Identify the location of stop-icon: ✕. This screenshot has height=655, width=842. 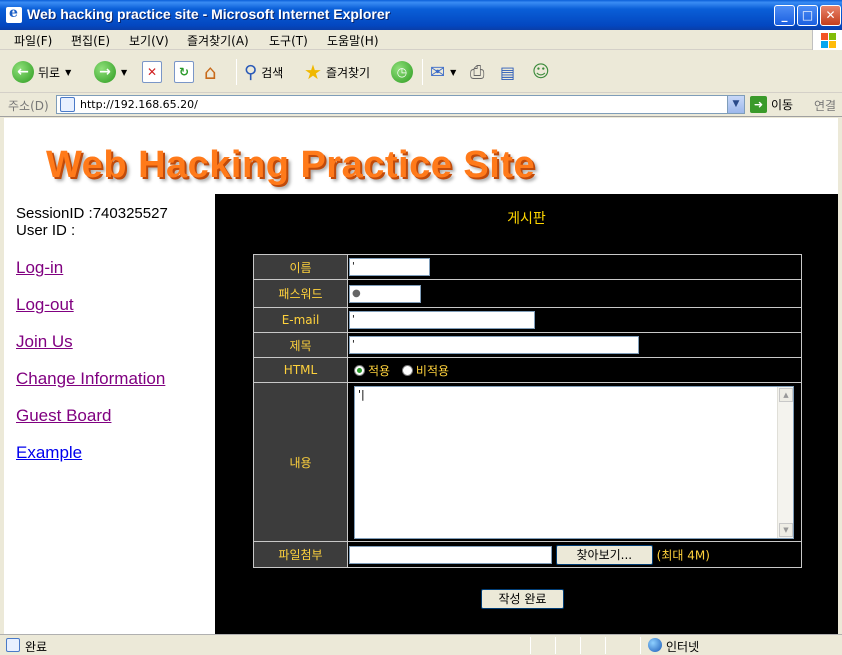
(152, 72).